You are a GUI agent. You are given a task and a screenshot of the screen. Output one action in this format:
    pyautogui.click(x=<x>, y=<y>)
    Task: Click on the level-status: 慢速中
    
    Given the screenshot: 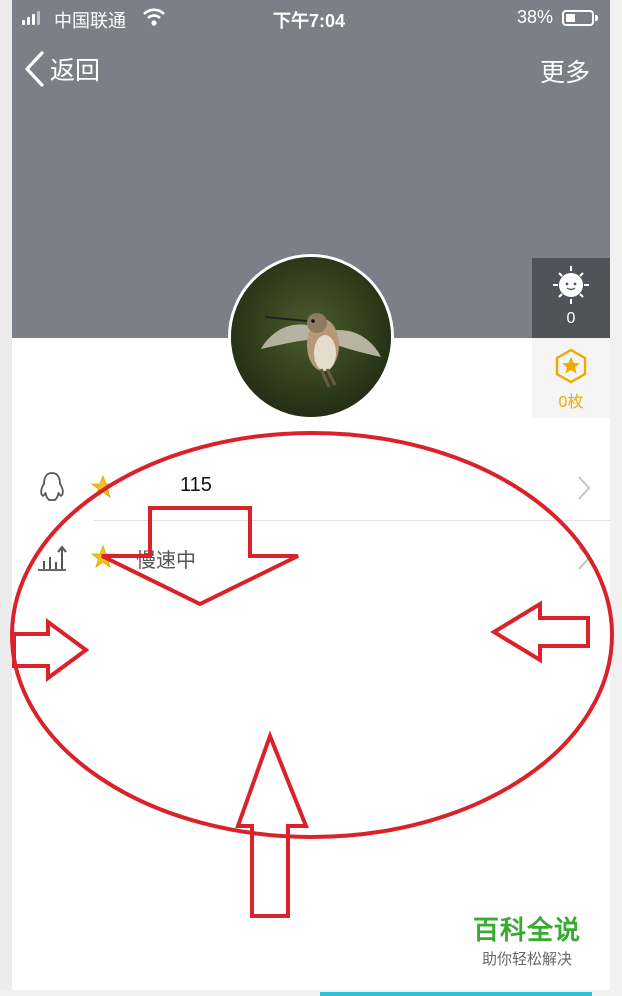 What is the action you would take?
    pyautogui.click(x=166, y=561)
    